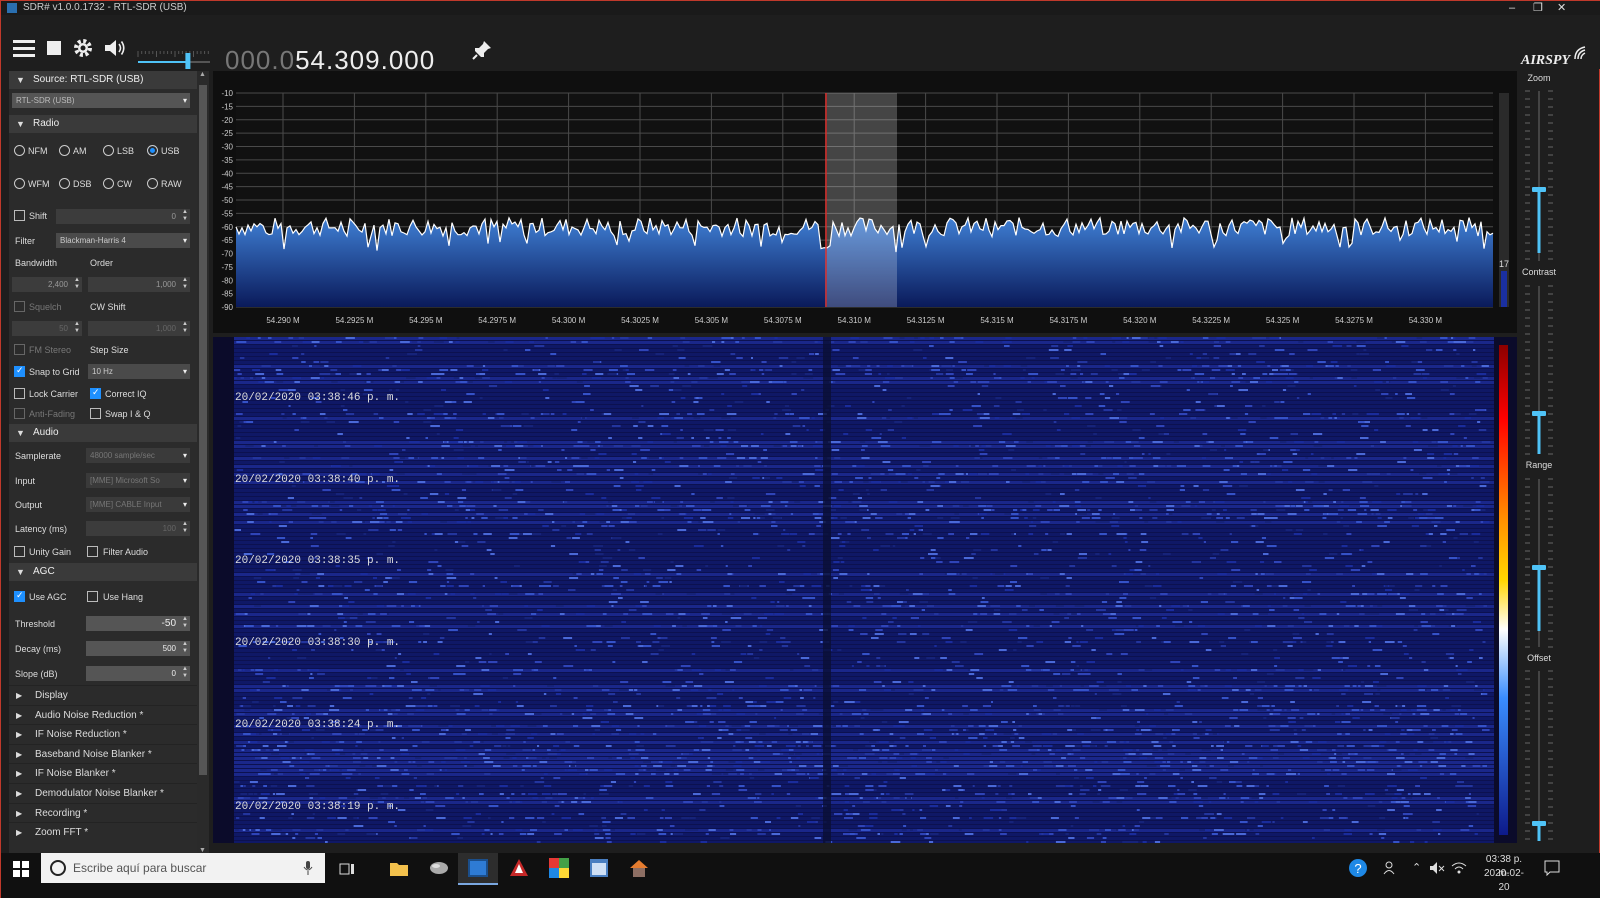  Describe the element at coordinates (103, 753) in the screenshot. I see `collapsed-section-3: ▶ Baseband Noise Blanker *` at that location.